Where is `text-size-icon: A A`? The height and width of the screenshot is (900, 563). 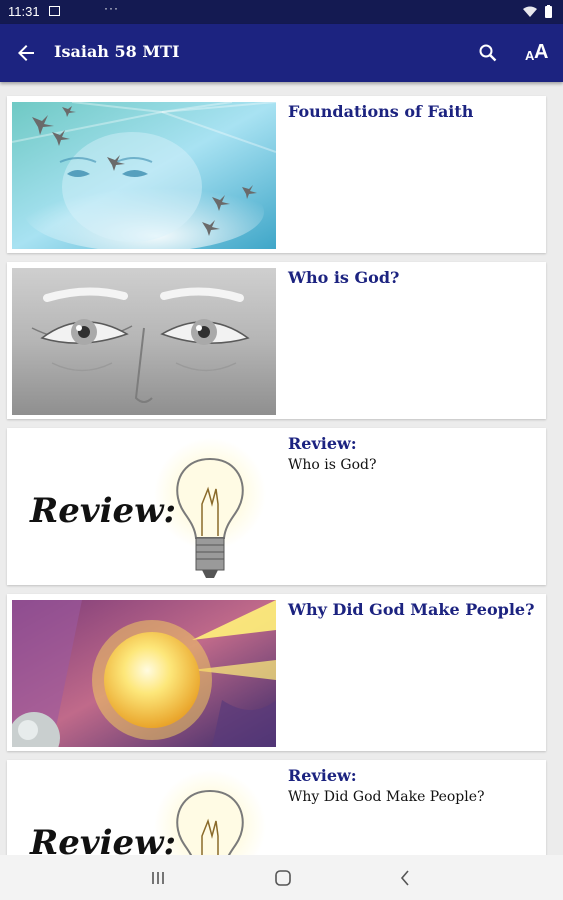
text-size-icon: A A is located at coordinates (537, 52).